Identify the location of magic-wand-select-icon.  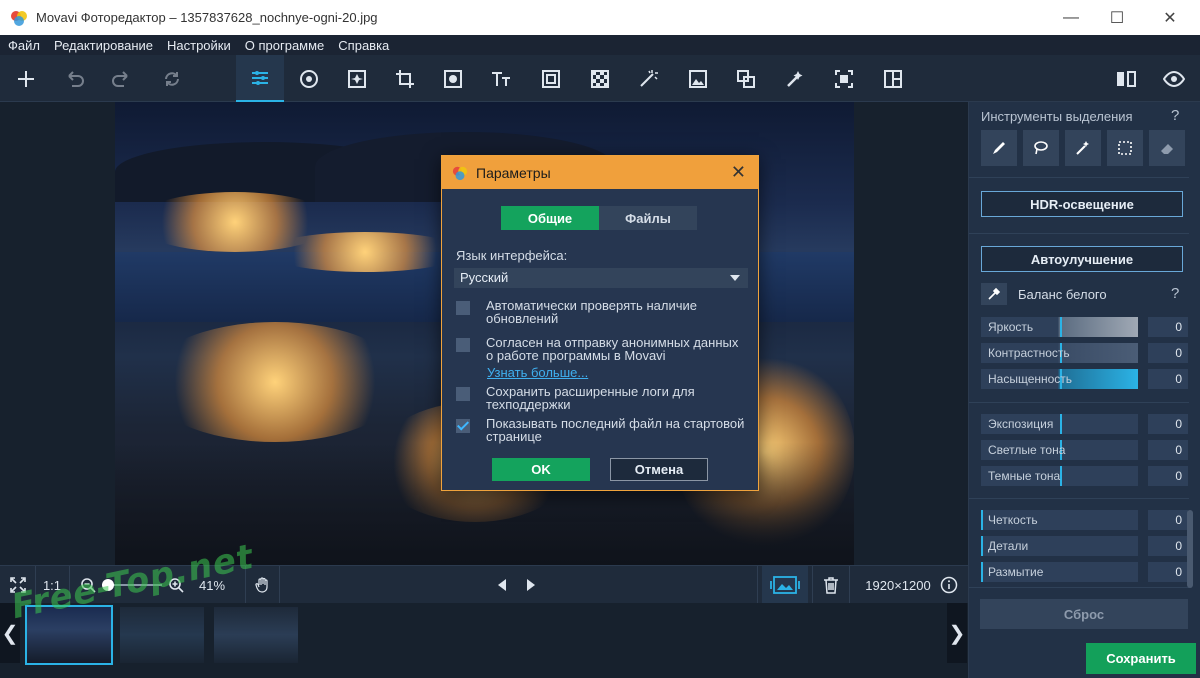
(1083, 148).